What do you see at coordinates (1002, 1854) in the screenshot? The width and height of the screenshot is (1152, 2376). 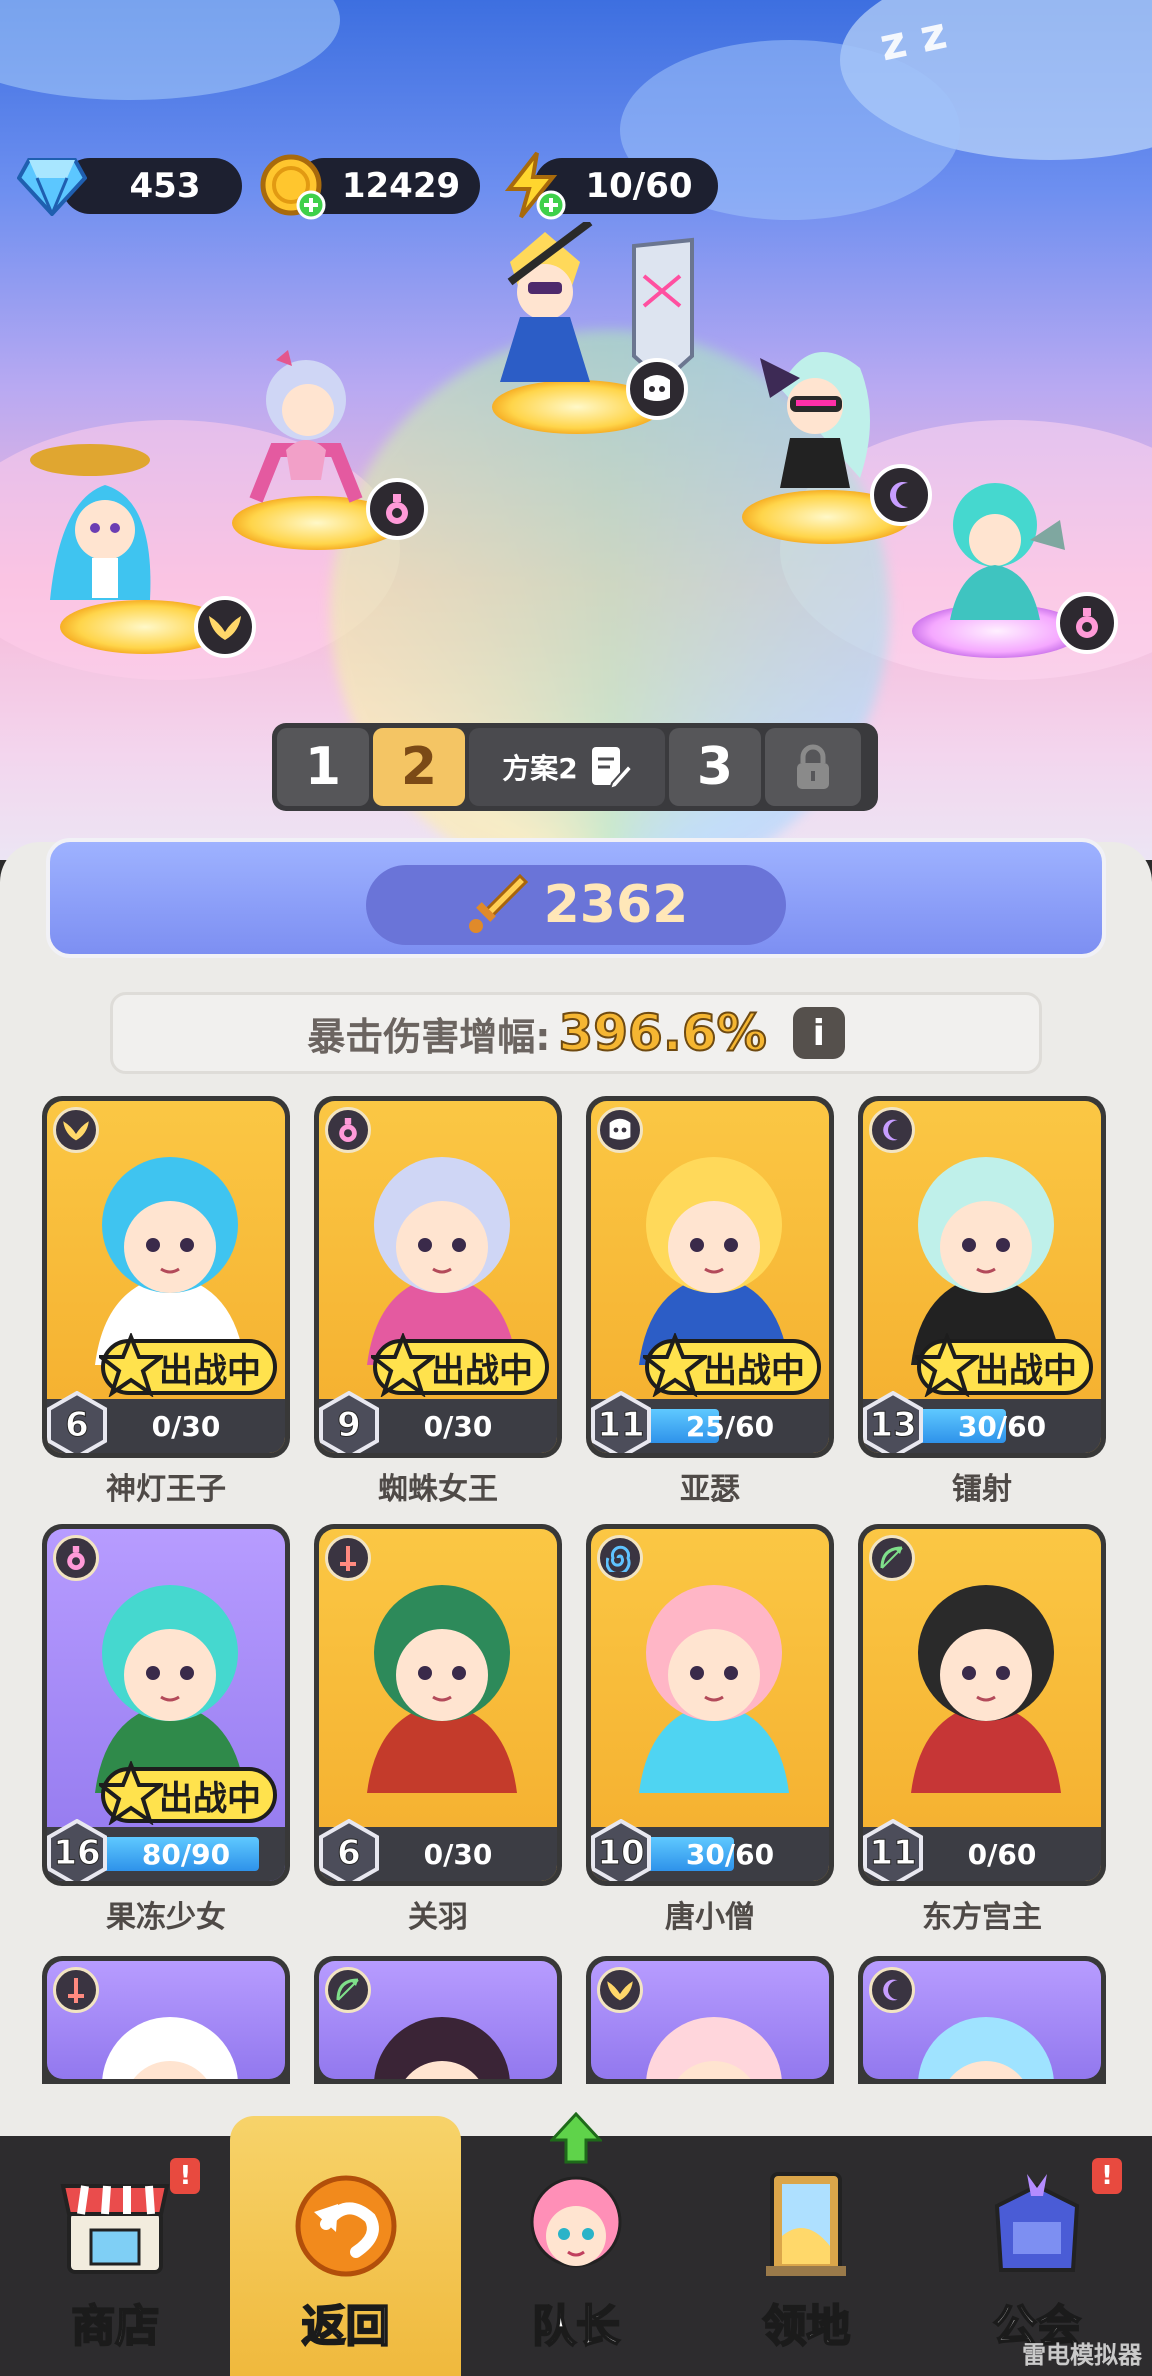 I see `progress-text: 0/60` at bounding box center [1002, 1854].